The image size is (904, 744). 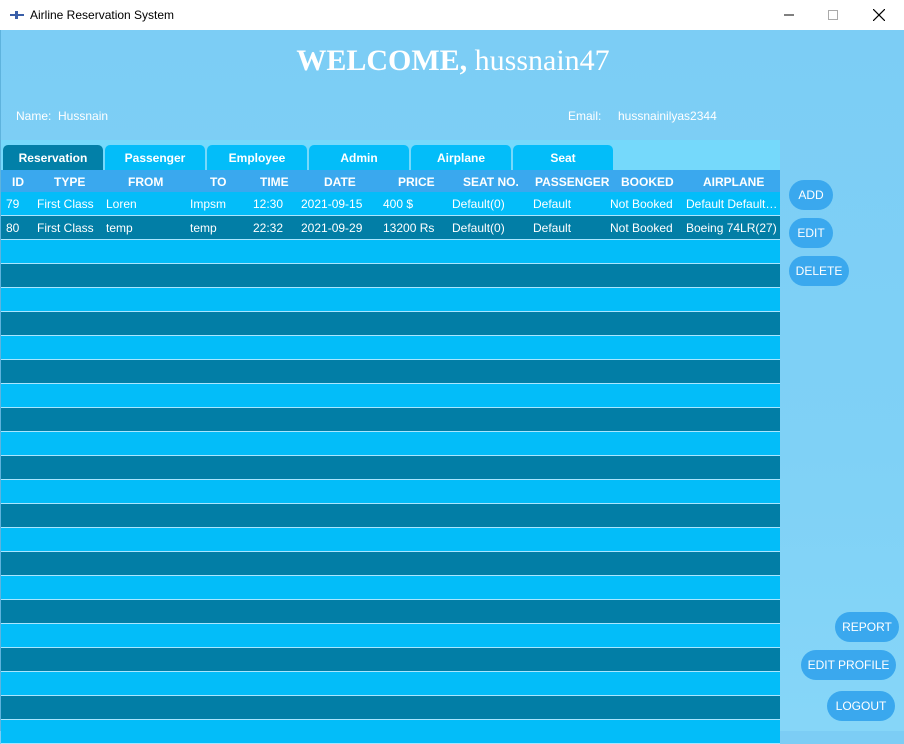 What do you see at coordinates (359, 157) in the screenshot?
I see `tab-admin: Admin` at bounding box center [359, 157].